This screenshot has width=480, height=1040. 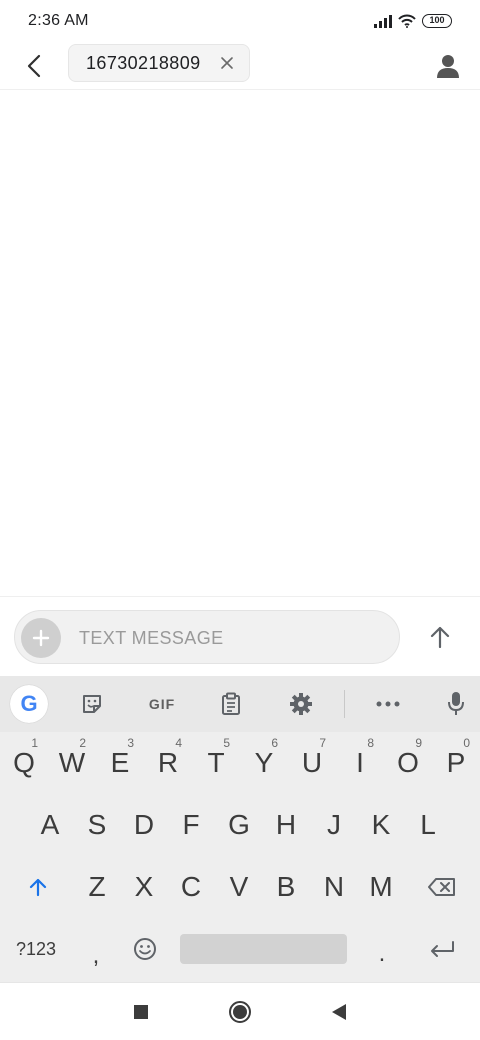 I want to click on home-button, so click(x=240, y=1012).